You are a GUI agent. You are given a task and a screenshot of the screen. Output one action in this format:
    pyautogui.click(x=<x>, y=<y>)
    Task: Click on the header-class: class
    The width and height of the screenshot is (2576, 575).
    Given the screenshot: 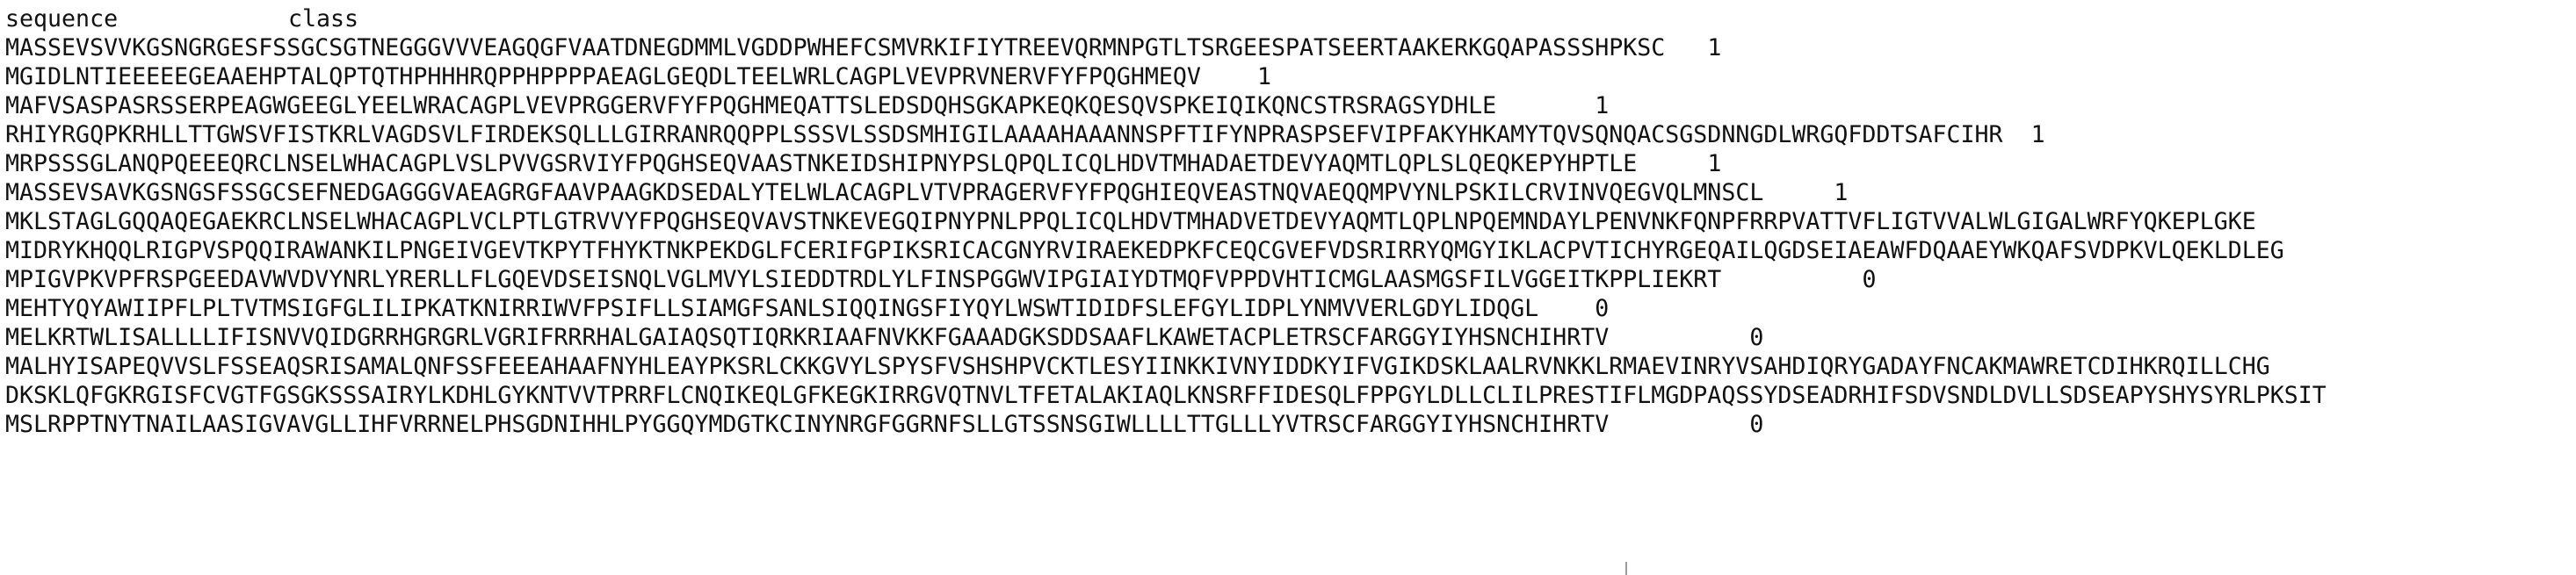 What is the action you would take?
    pyautogui.click(x=323, y=19)
    